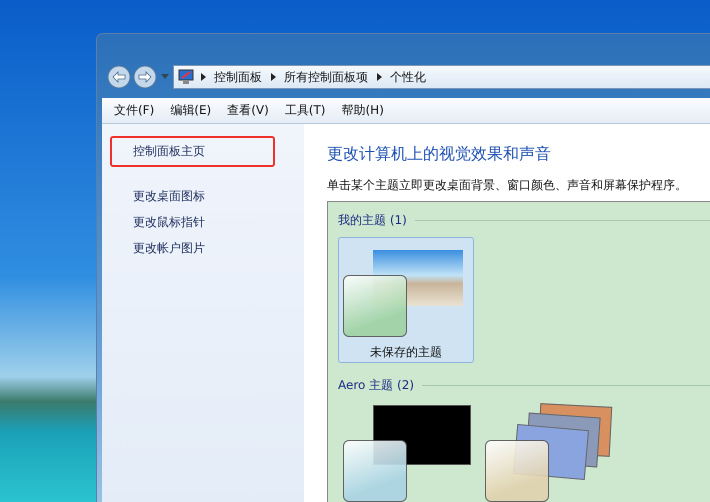 The height and width of the screenshot is (502, 710). I want to click on menu-item: 帮助(H), so click(363, 110).